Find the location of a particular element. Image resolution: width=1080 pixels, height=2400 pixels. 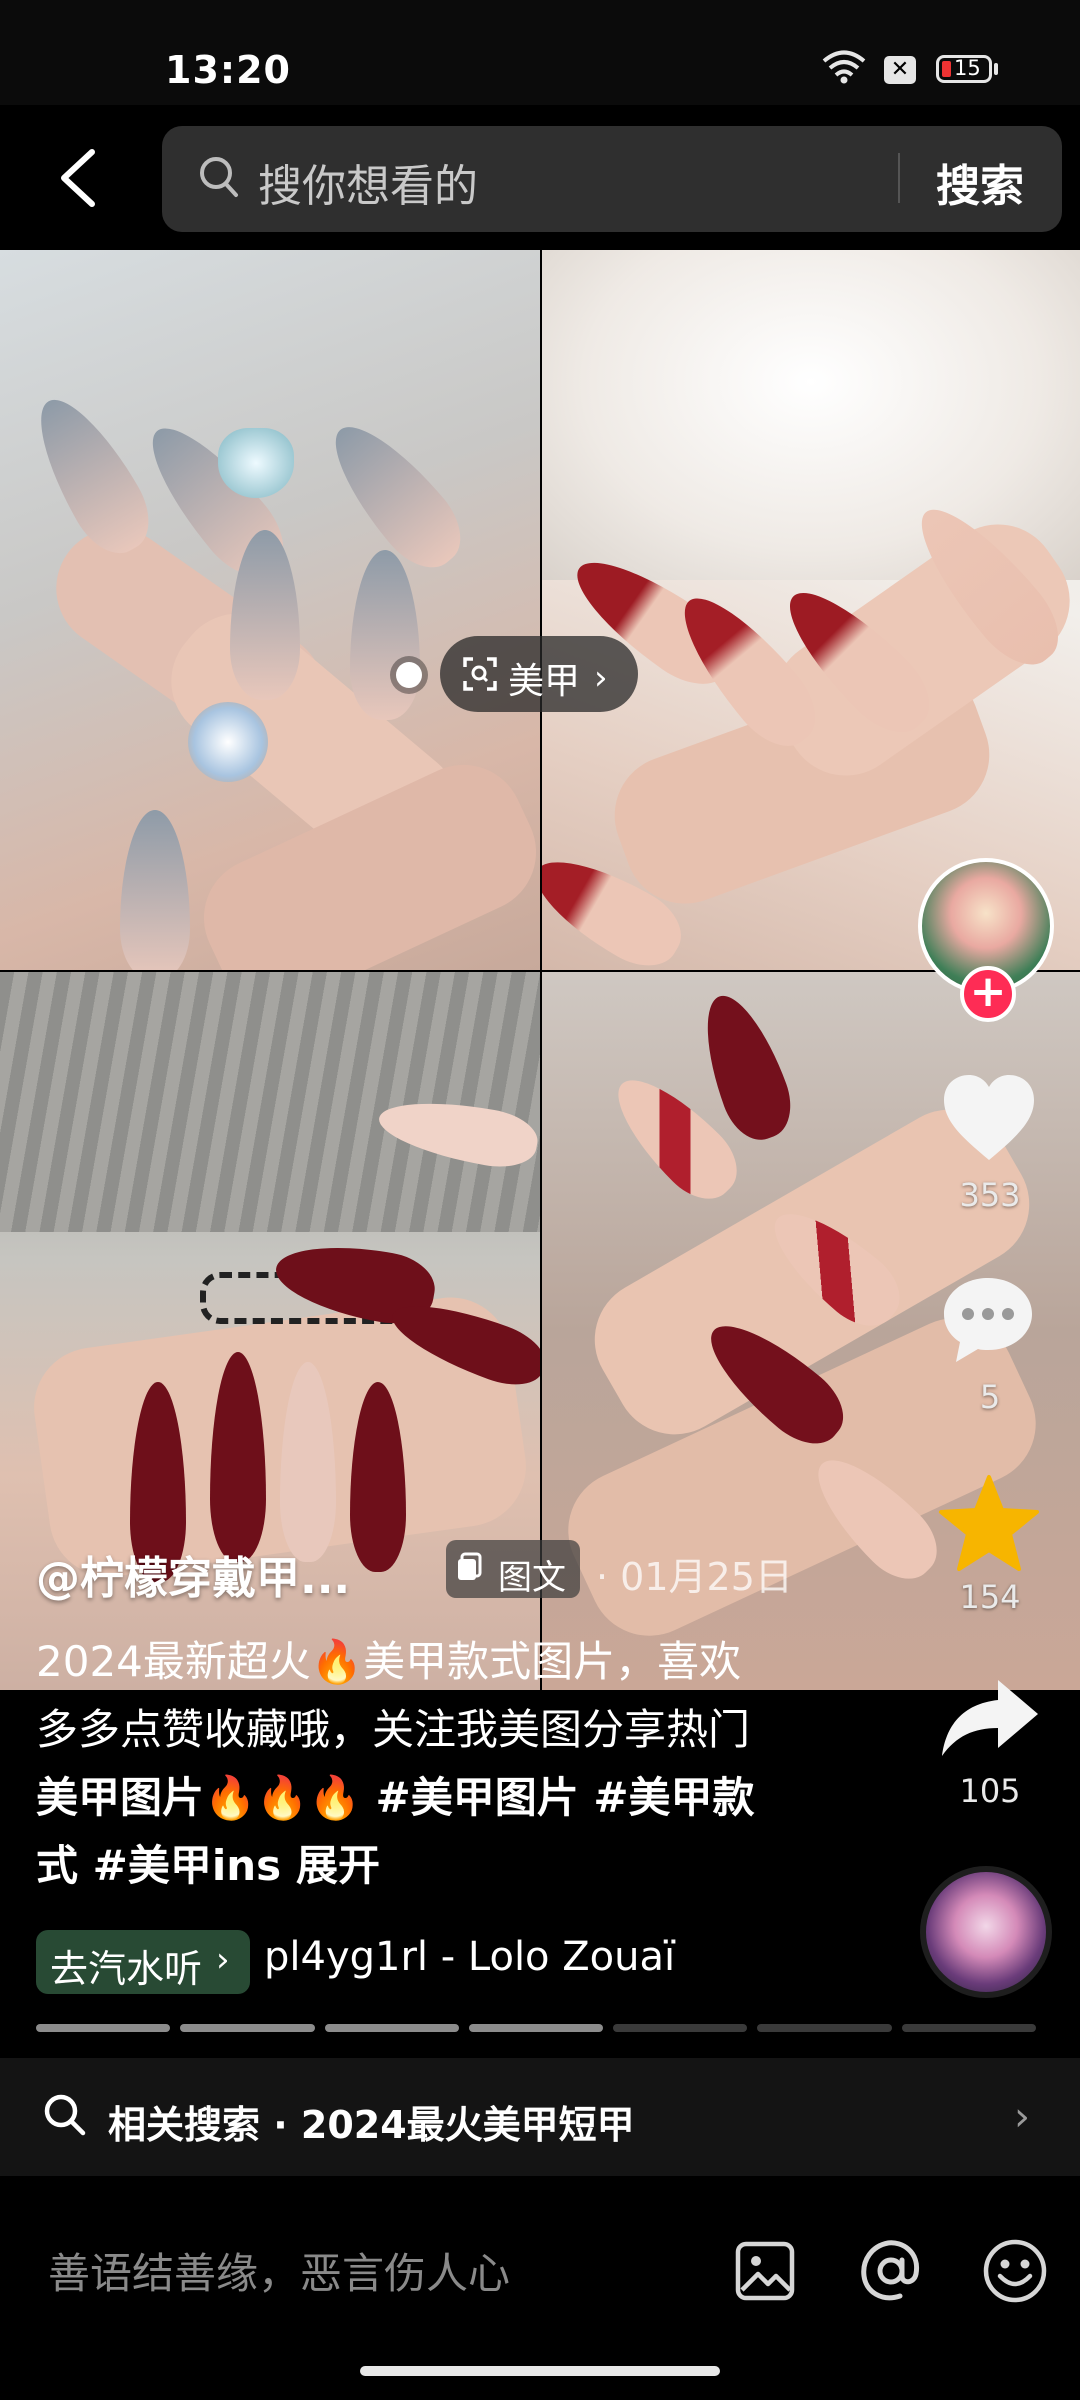

back-arrow-icon is located at coordinates (80, 178).